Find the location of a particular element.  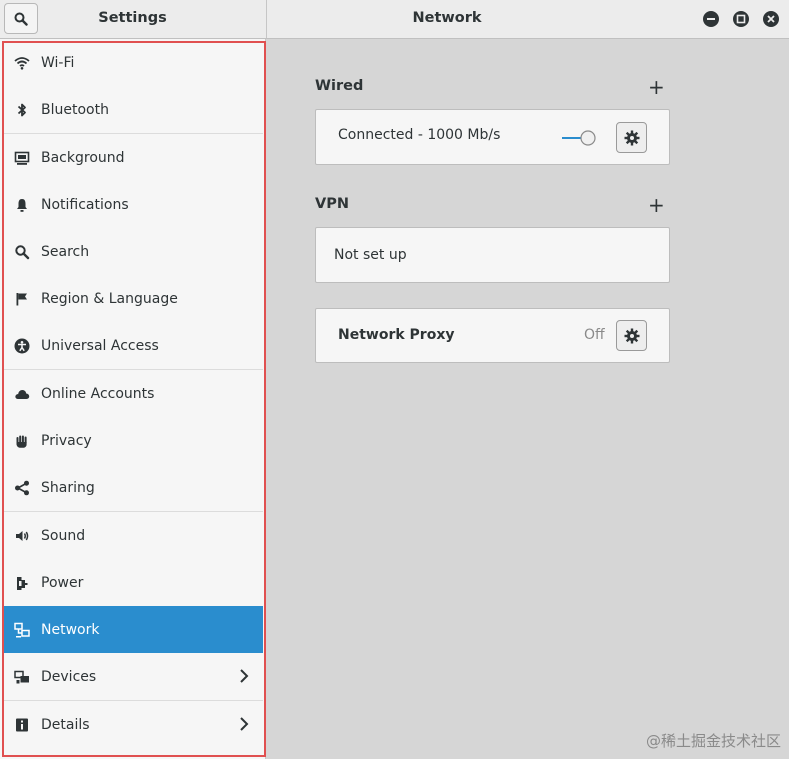

sidebar-item-wifi: Wi-Fi is located at coordinates (133, 62).